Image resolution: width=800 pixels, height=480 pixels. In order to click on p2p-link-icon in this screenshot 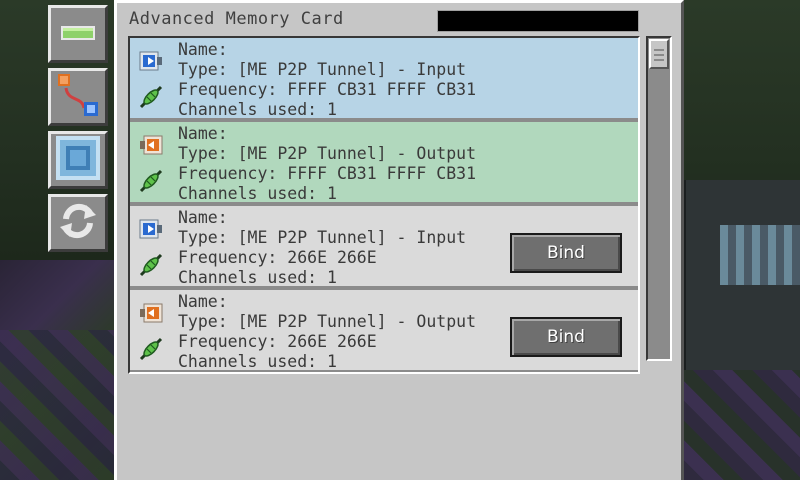, I will do `click(78, 97)`.